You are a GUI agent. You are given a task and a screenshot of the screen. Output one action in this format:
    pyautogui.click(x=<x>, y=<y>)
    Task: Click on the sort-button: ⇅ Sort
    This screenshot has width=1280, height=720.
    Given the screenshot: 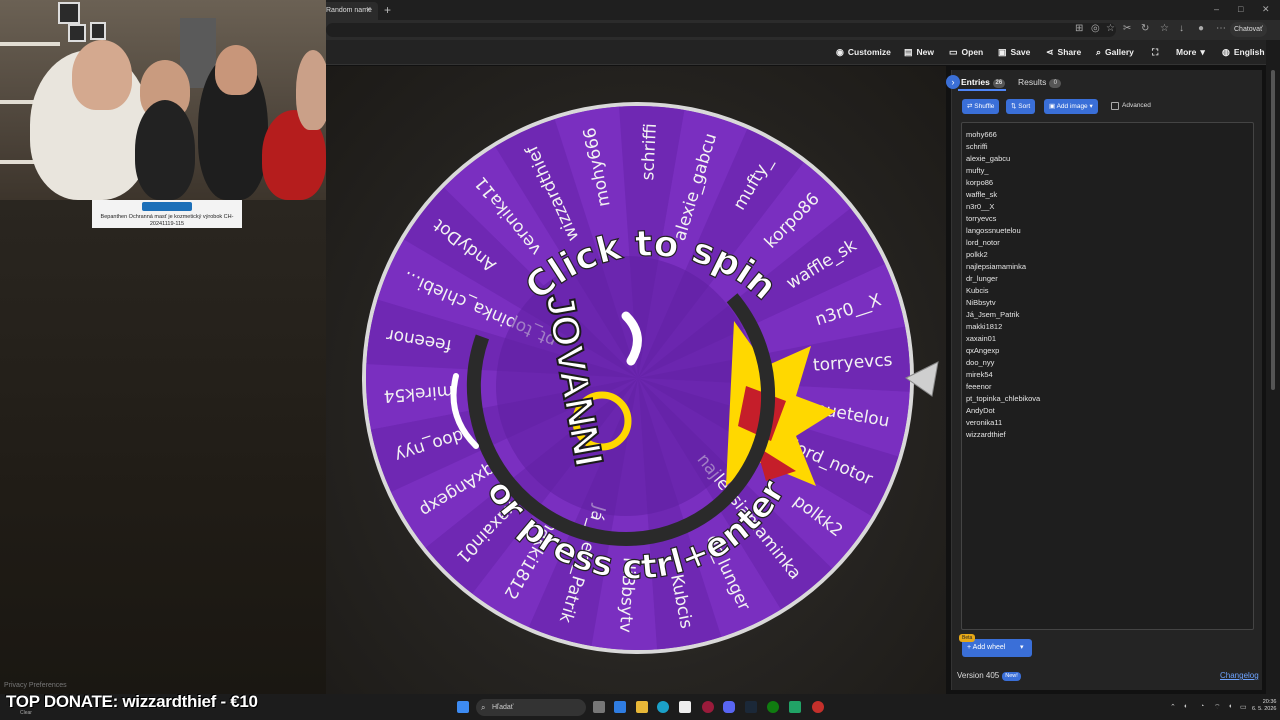 What is the action you would take?
    pyautogui.click(x=1021, y=106)
    